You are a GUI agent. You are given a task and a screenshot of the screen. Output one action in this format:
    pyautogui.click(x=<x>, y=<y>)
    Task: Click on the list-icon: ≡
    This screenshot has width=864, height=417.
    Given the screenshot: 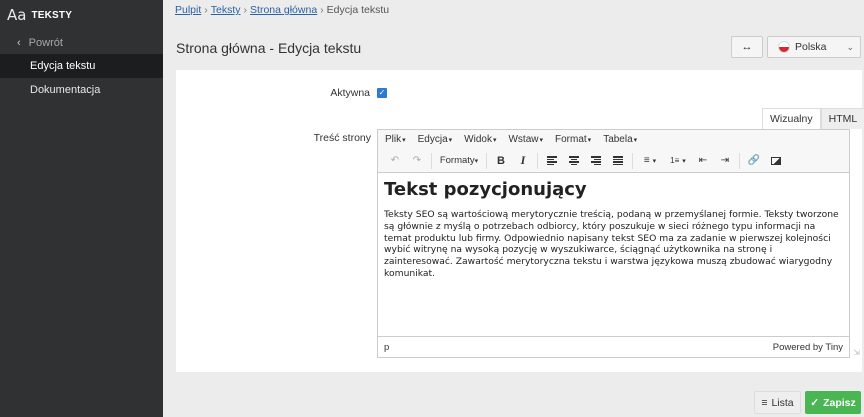 What is the action you would take?
    pyautogui.click(x=764, y=402)
    